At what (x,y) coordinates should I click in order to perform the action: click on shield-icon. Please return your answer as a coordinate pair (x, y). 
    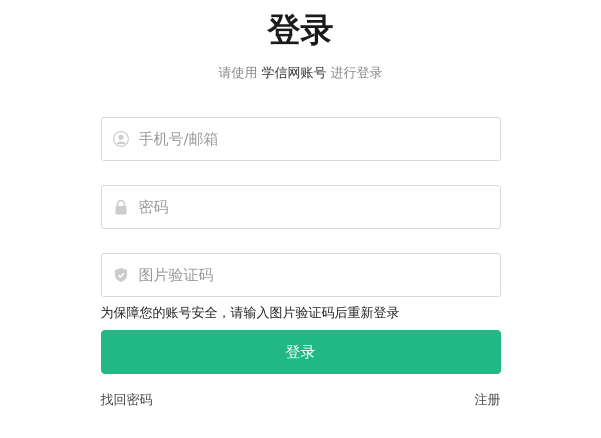
    Looking at the image, I should click on (120, 275).